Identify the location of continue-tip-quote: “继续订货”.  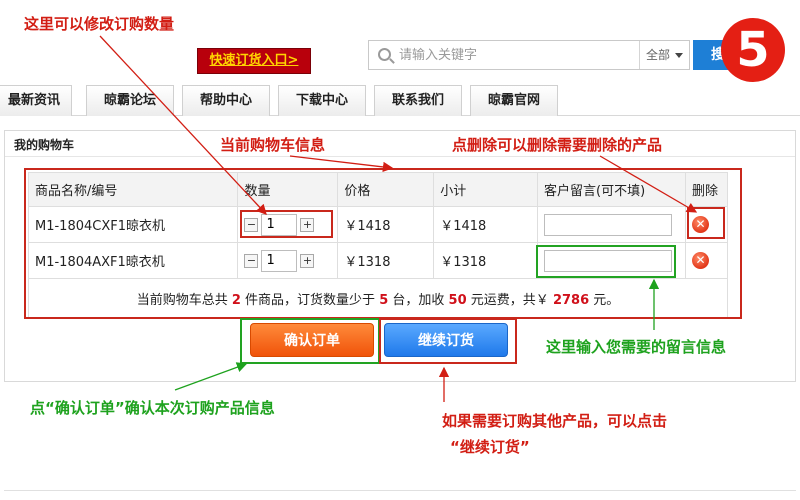
(490, 447).